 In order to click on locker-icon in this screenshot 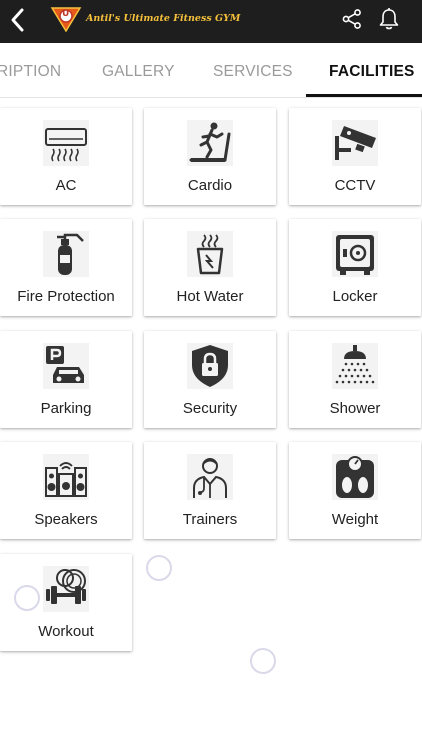, I will do `click(355, 254)`.